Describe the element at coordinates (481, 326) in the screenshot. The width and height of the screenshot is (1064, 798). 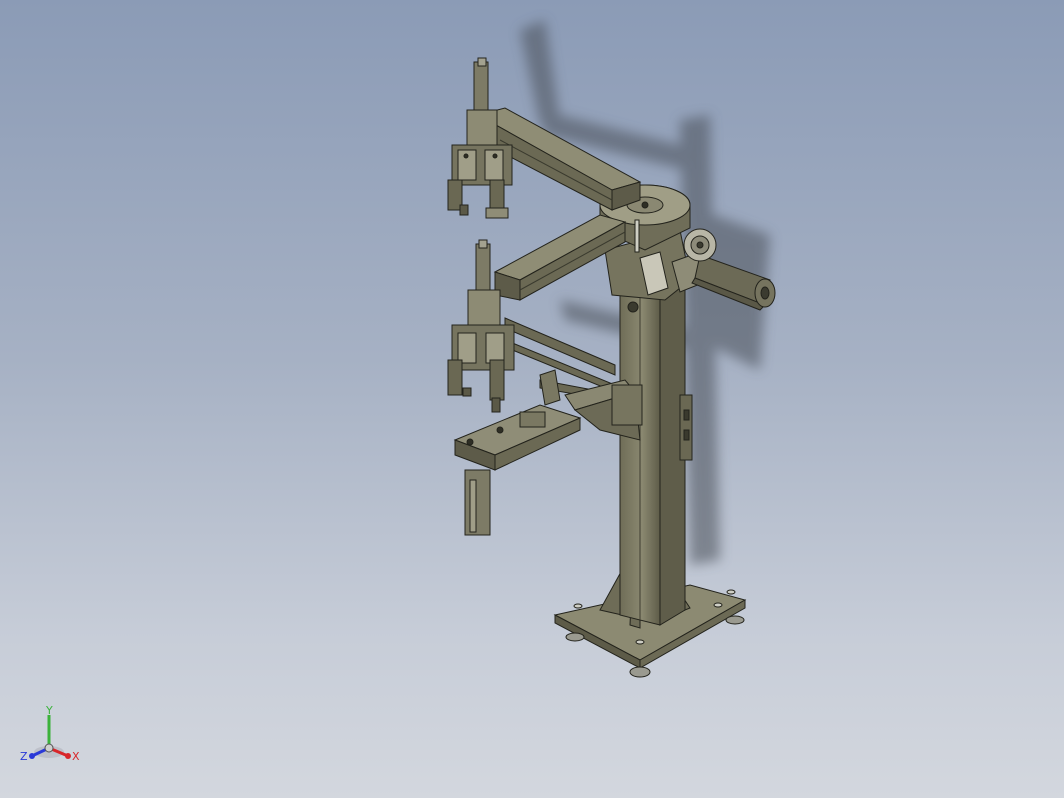
I see `middle-gripper-assembly` at that location.